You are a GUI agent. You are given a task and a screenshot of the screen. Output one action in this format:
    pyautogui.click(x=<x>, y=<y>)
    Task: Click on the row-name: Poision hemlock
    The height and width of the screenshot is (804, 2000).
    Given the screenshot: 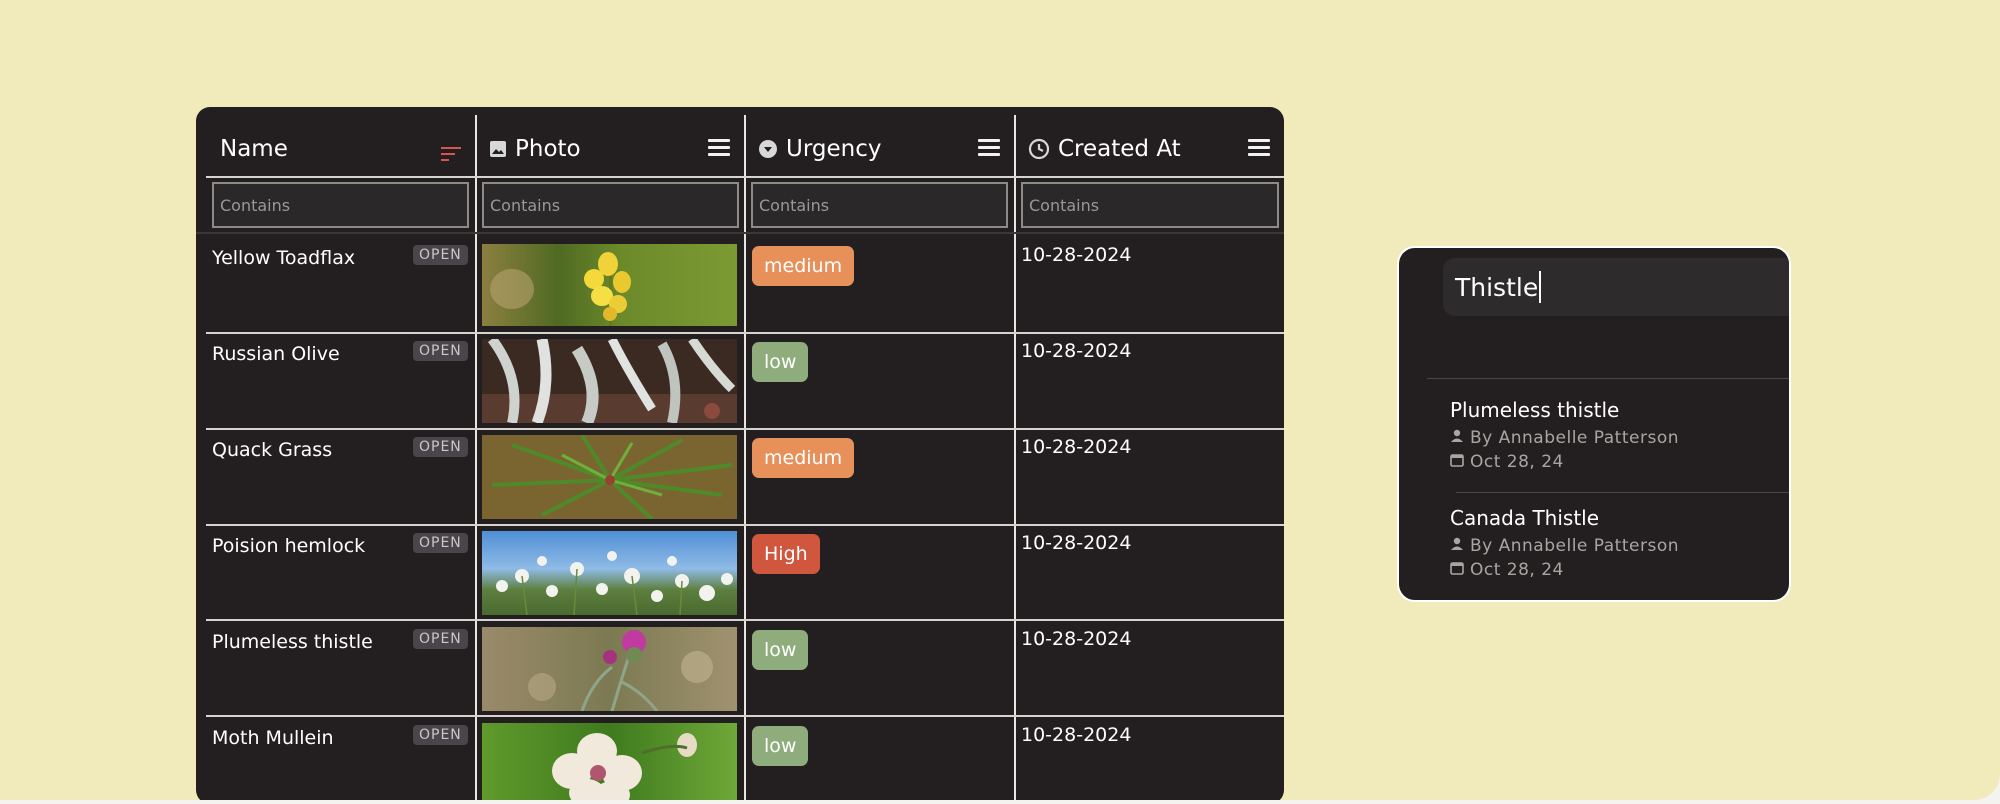 What is the action you would take?
    pyautogui.click(x=289, y=546)
    